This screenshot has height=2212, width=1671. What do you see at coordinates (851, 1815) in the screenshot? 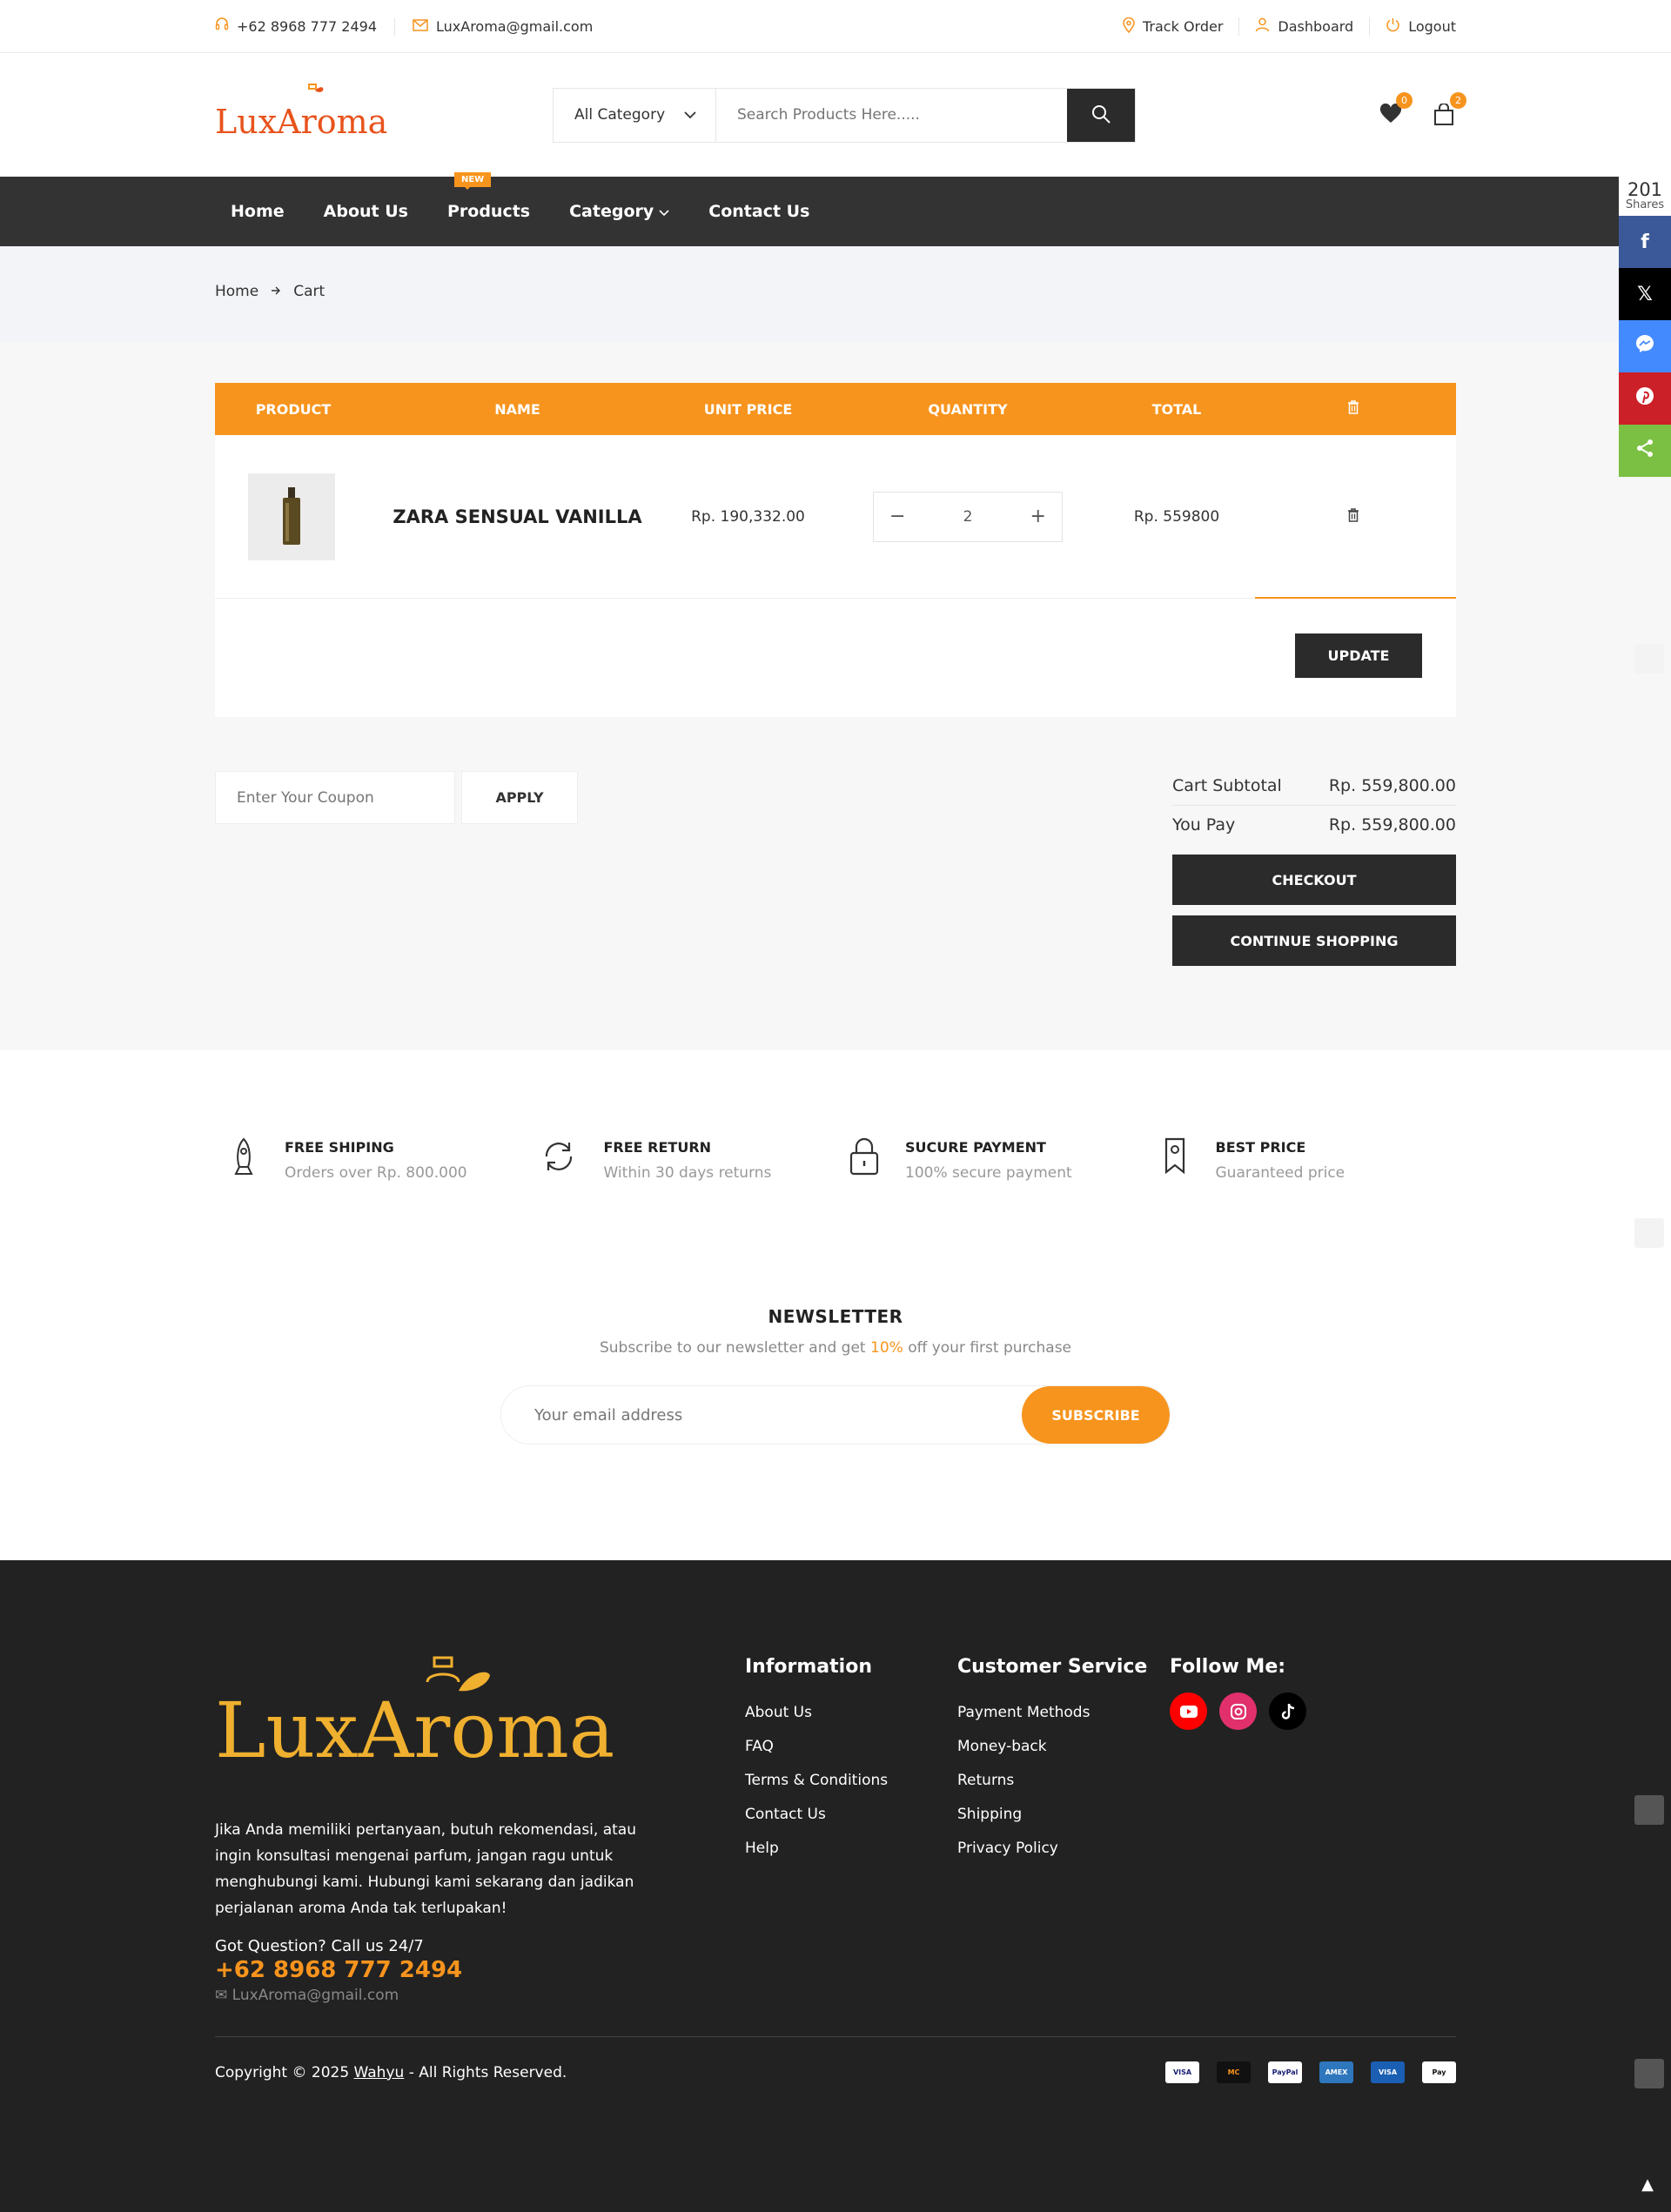
I see `footer-link: Contact Us` at bounding box center [851, 1815].